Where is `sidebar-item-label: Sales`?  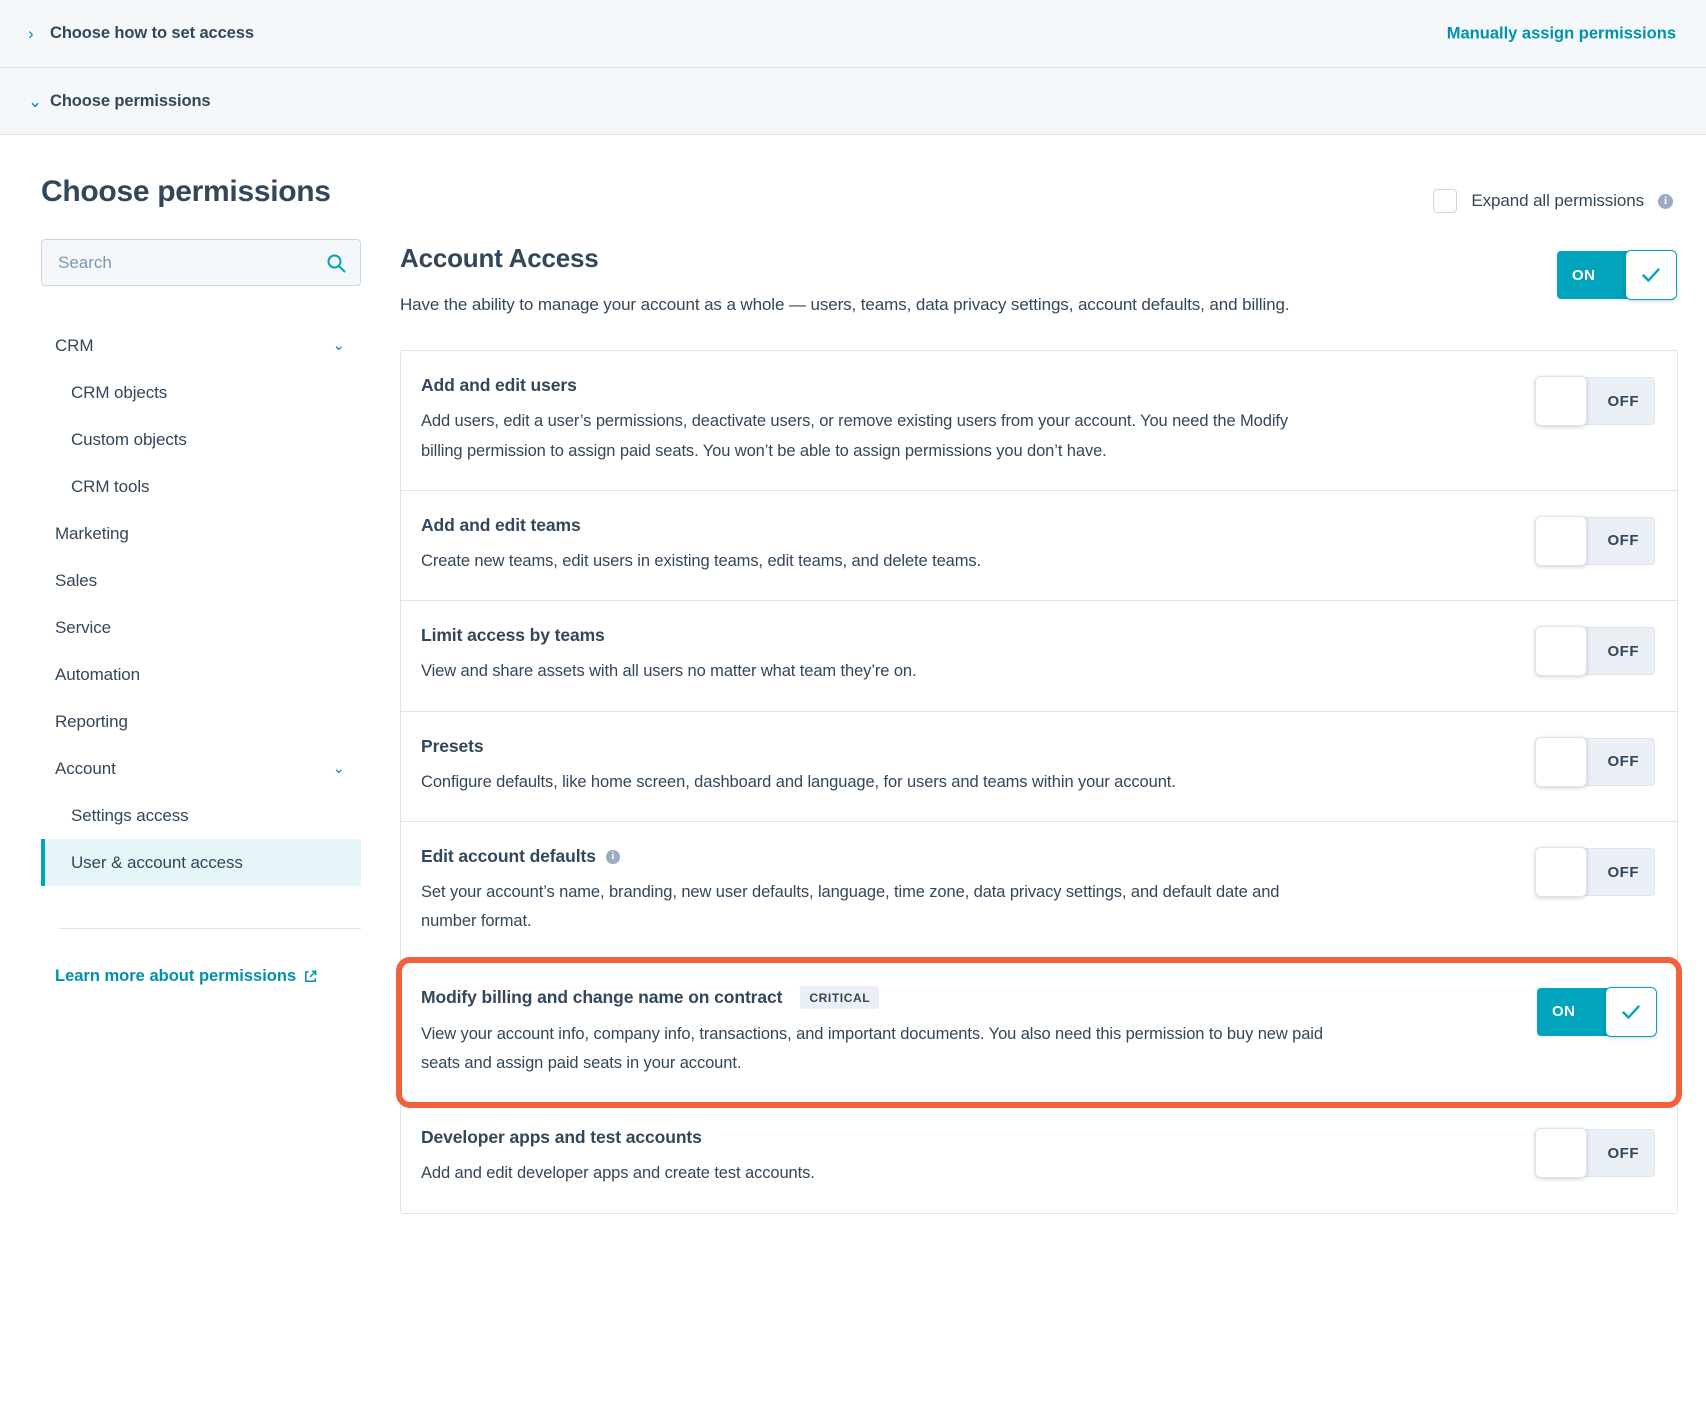 sidebar-item-label: Sales is located at coordinates (76, 580).